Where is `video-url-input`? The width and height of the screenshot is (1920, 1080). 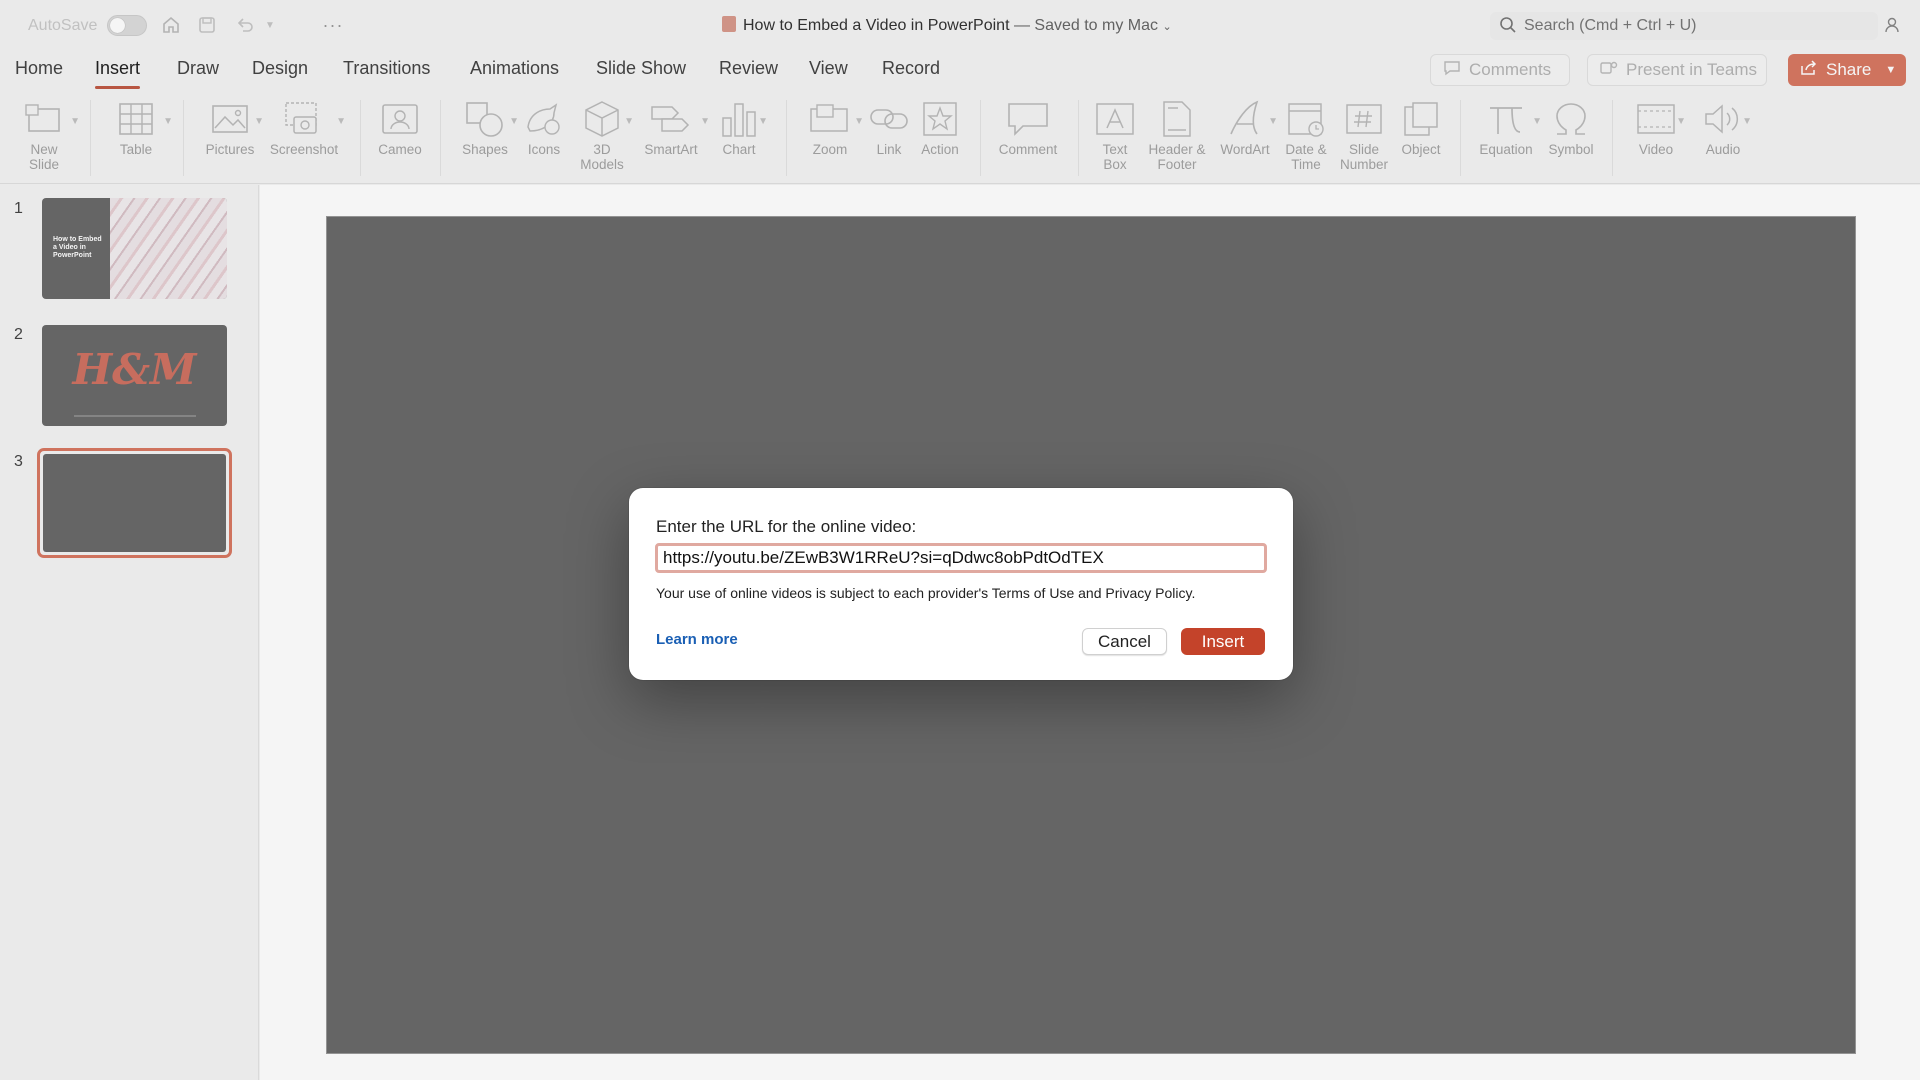
video-url-input is located at coordinates (961, 558).